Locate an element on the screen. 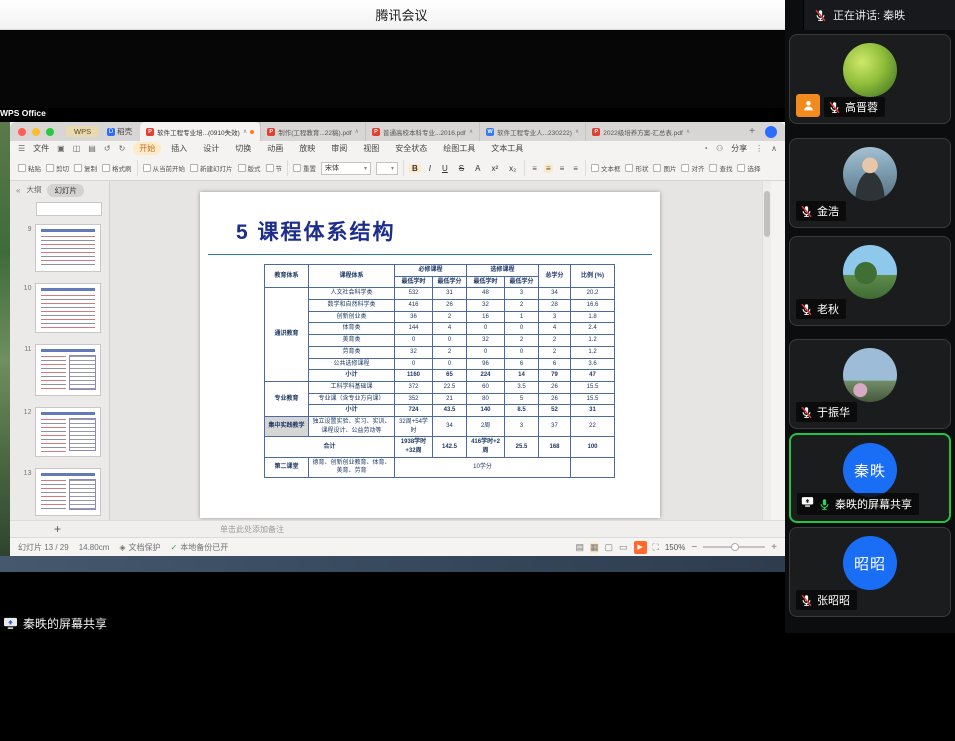 The width and height of the screenshot is (955, 741). tool-图片: 图片 is located at coordinates (664, 168).